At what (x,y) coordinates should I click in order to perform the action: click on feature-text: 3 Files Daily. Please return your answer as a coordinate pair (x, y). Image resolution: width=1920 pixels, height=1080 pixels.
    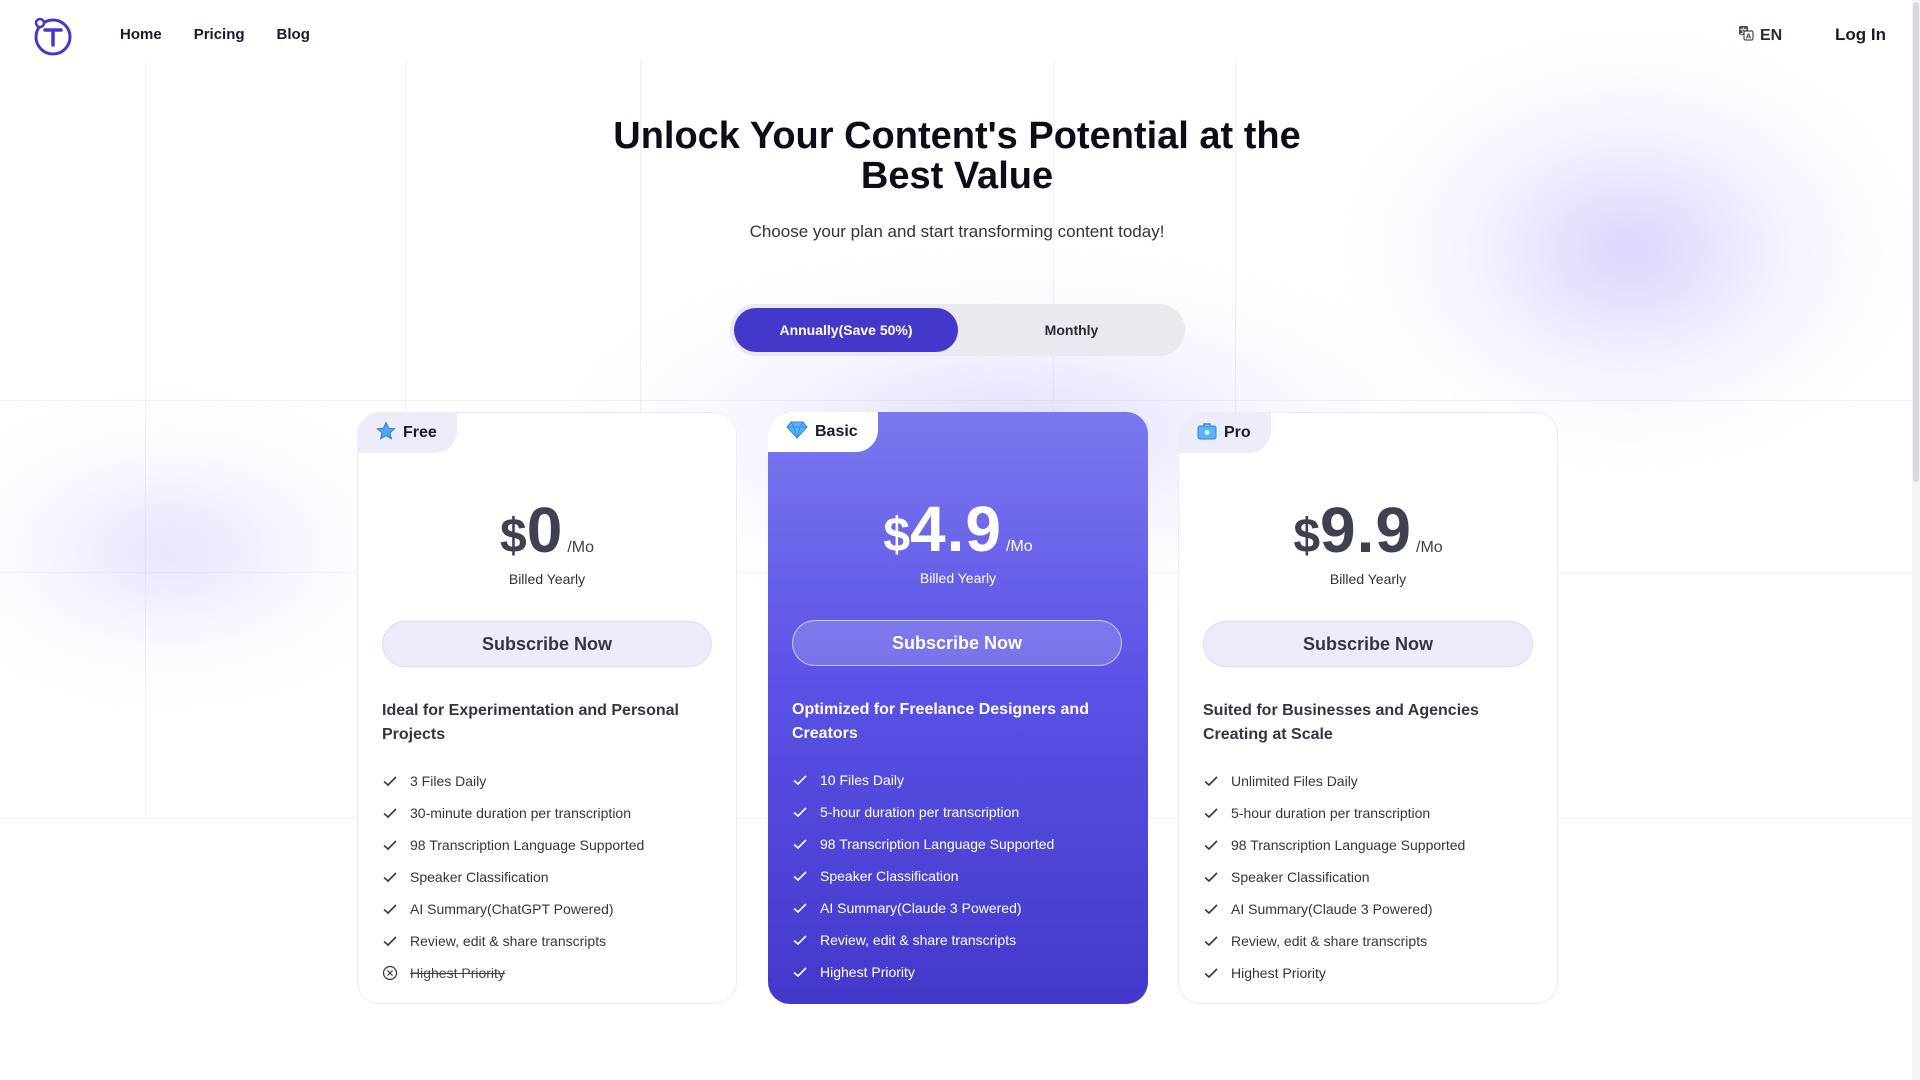
    Looking at the image, I should click on (448, 781).